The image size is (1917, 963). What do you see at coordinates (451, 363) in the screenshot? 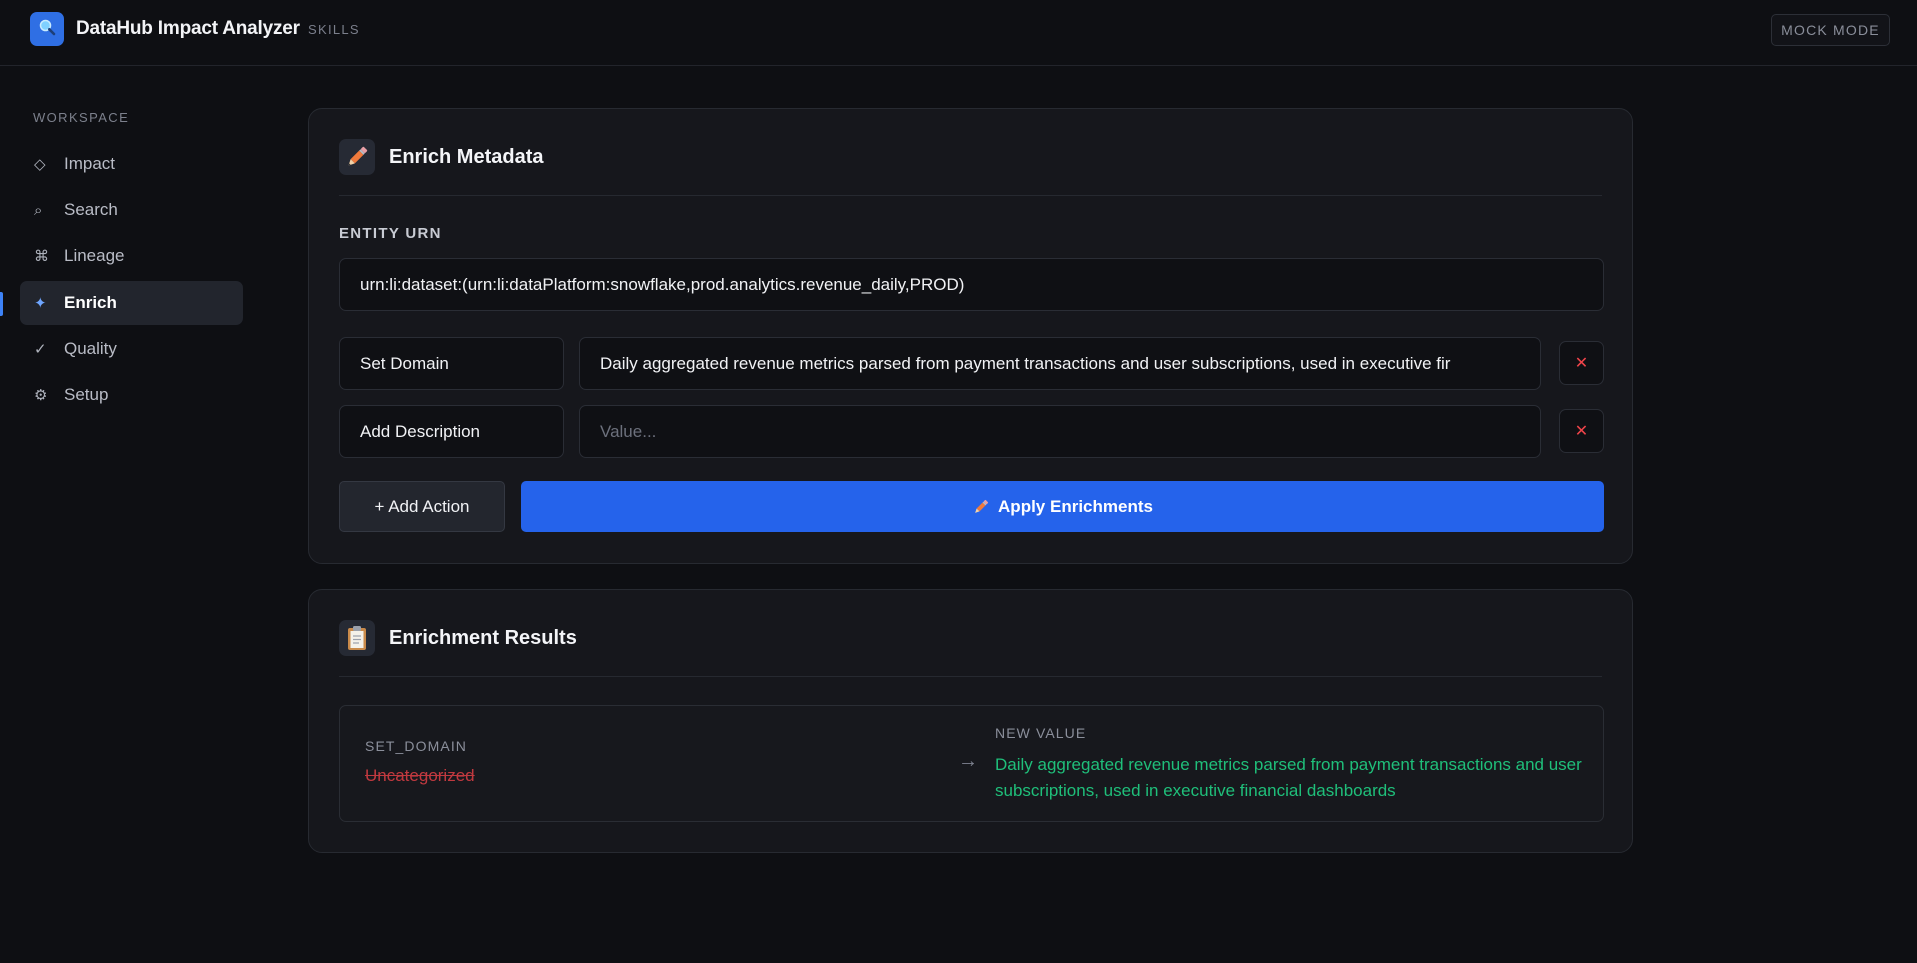
I see `action-type-select: Set Domain` at bounding box center [451, 363].